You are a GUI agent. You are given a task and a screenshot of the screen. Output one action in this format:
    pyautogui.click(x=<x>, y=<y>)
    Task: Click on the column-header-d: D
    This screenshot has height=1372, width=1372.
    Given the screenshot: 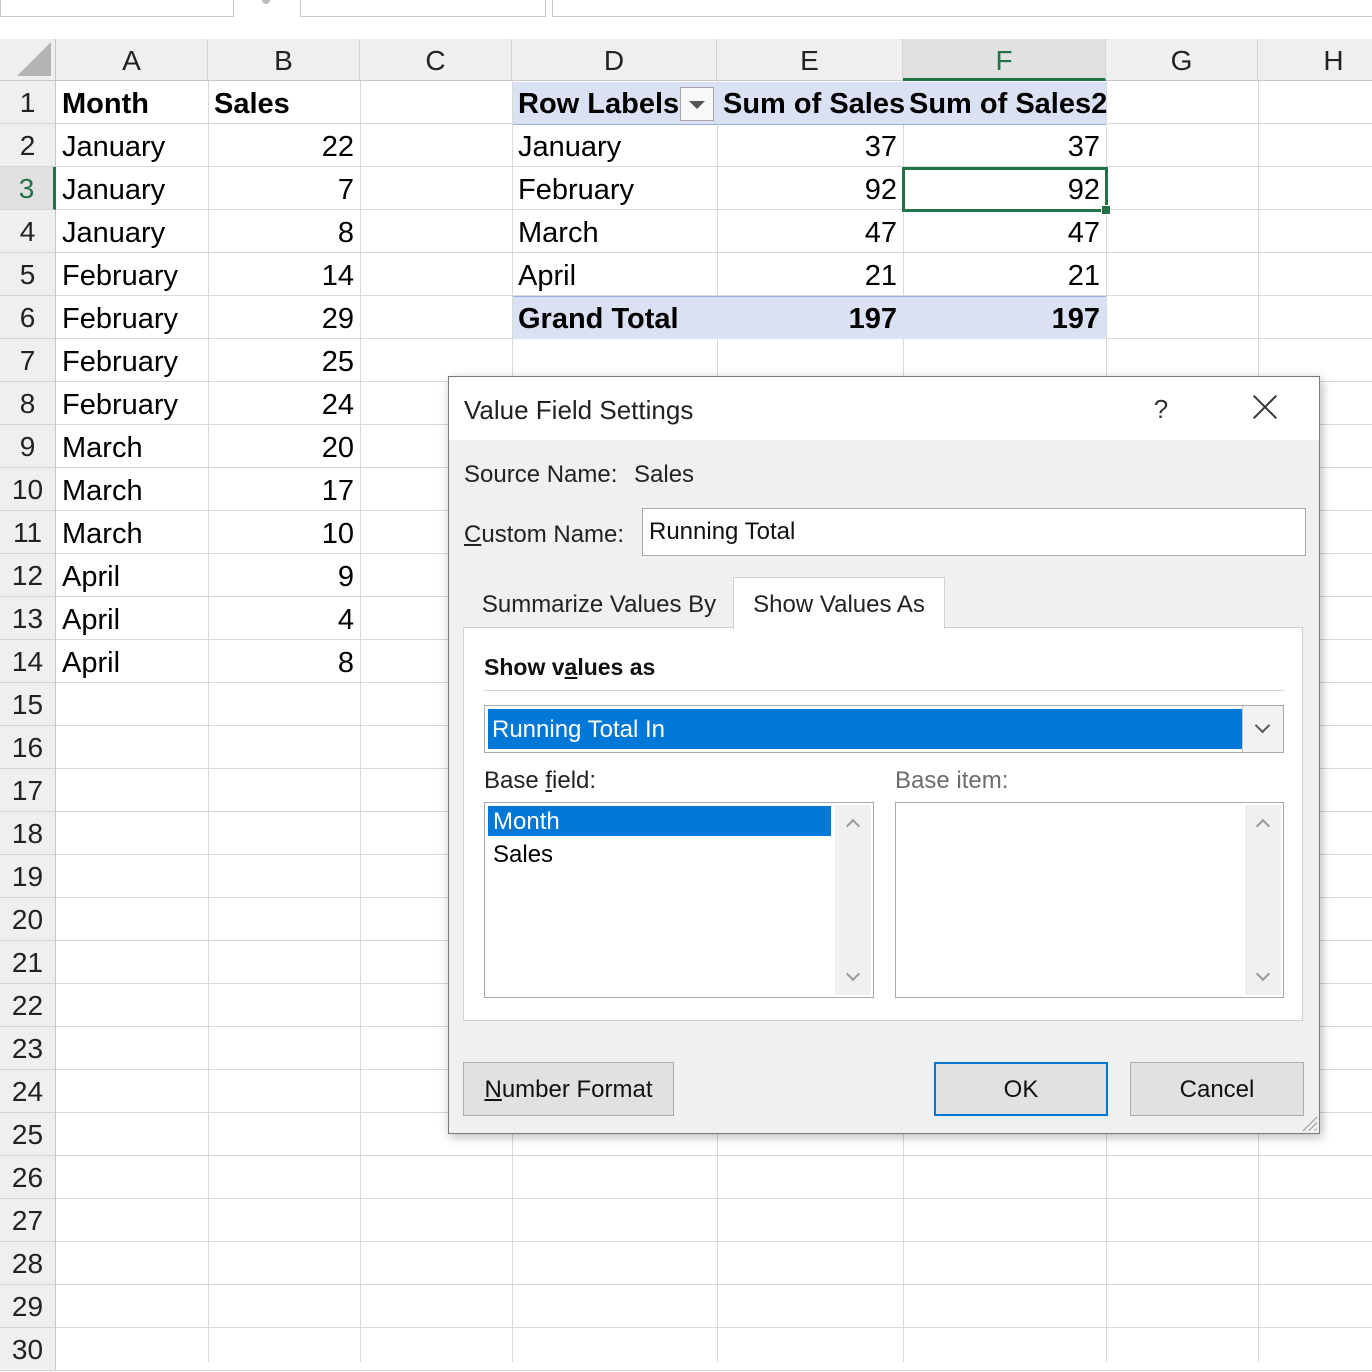 What is the action you would take?
    pyautogui.click(x=614, y=60)
    